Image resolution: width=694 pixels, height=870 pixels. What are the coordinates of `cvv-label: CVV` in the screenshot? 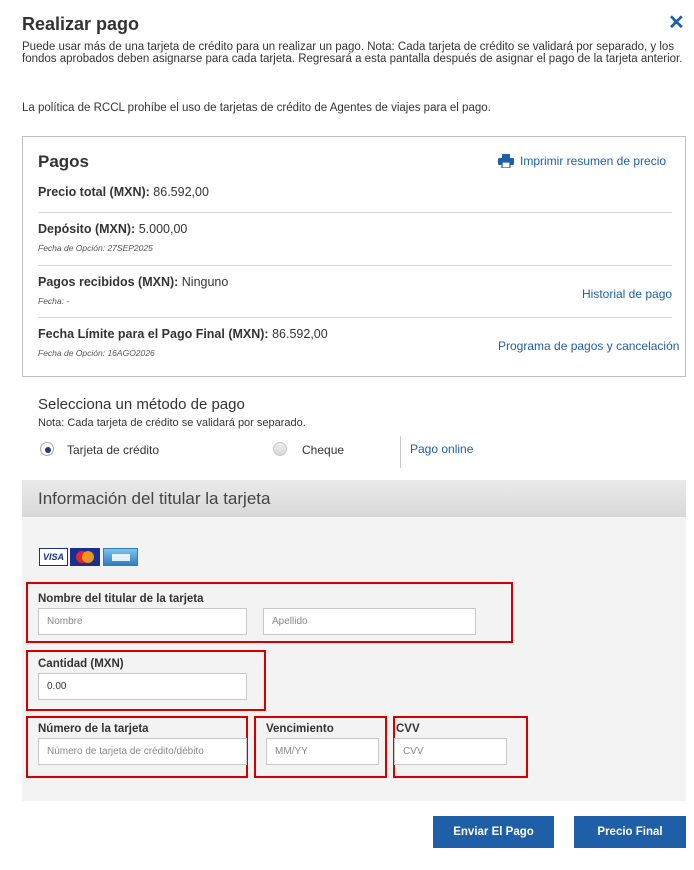 It's located at (408, 729).